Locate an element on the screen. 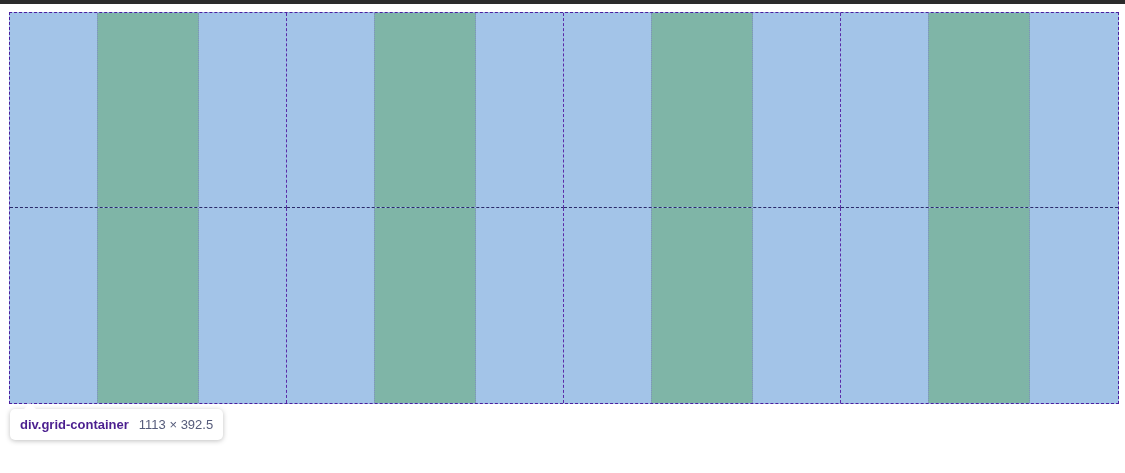  element-size: 1113 × 392.5 is located at coordinates (176, 424).